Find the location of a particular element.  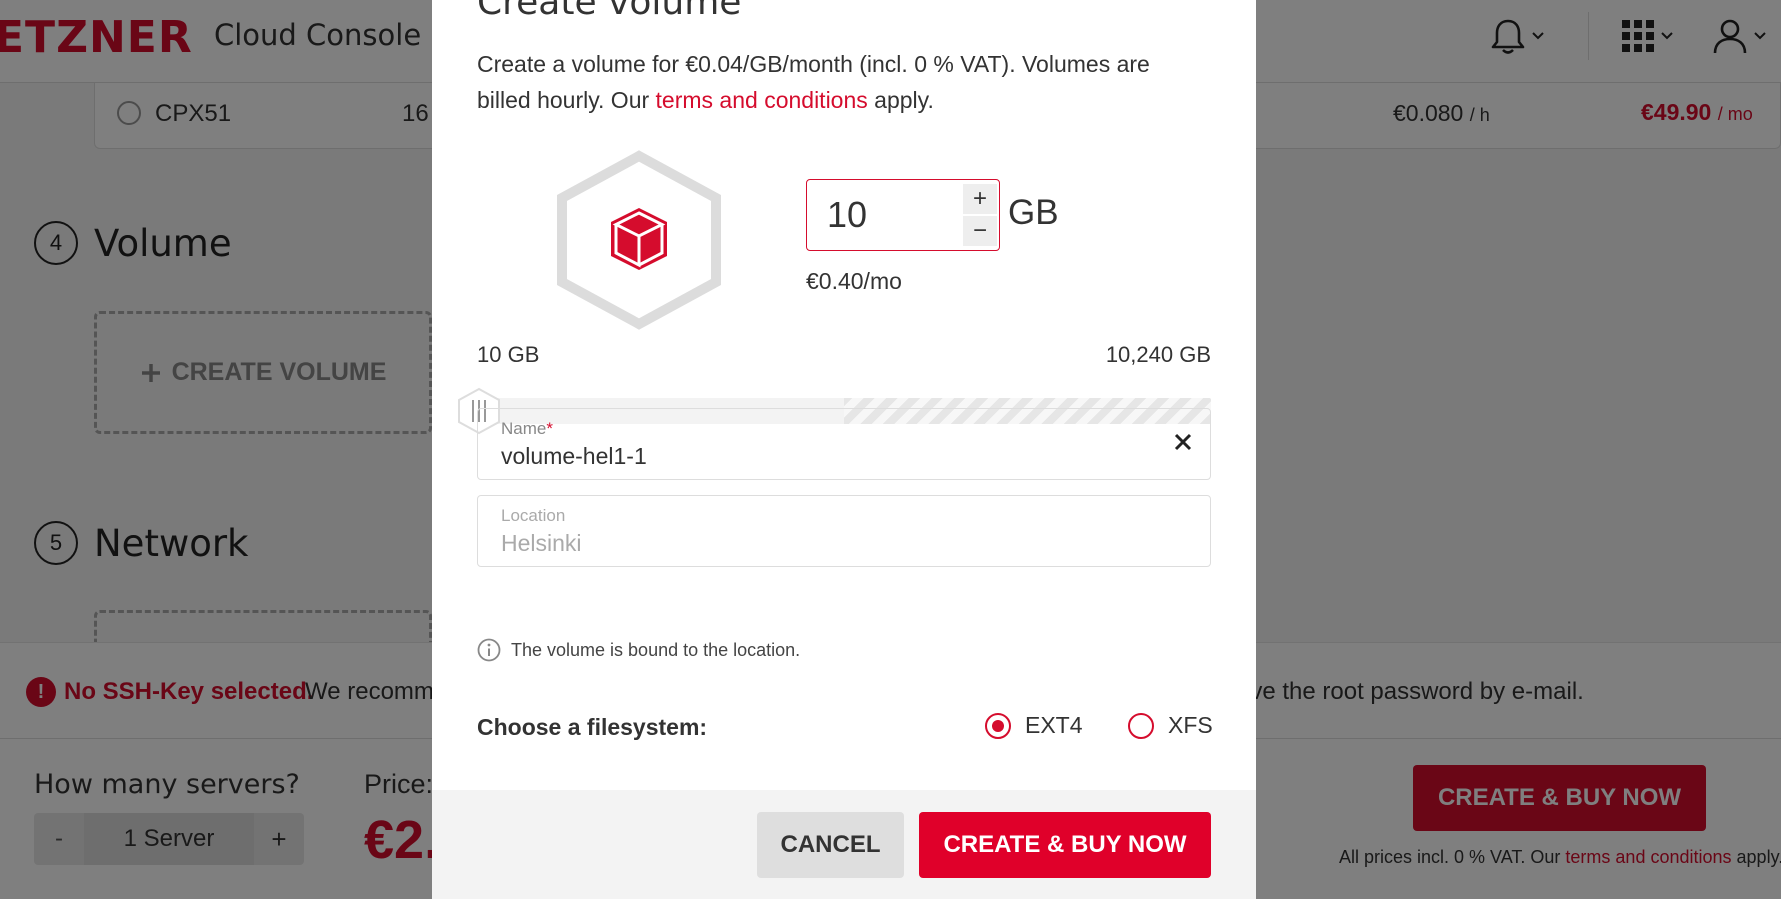

size-decrement-button: − is located at coordinates (980, 231).